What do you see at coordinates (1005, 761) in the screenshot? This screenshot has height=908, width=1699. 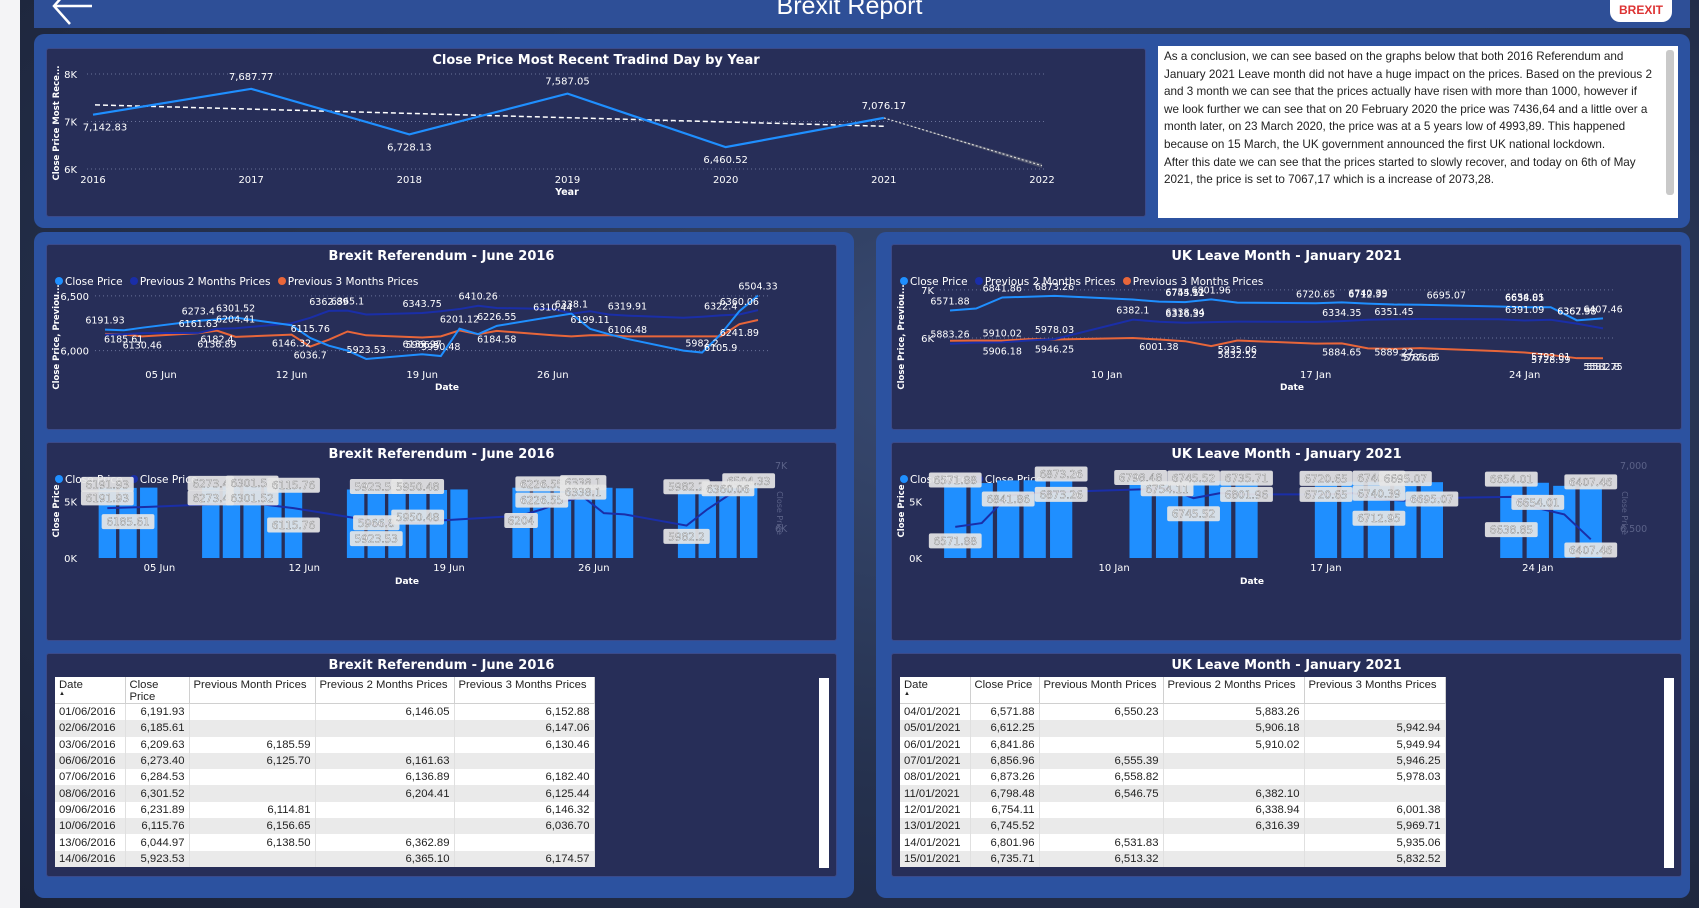 I see `table-cell: 6,856.96` at bounding box center [1005, 761].